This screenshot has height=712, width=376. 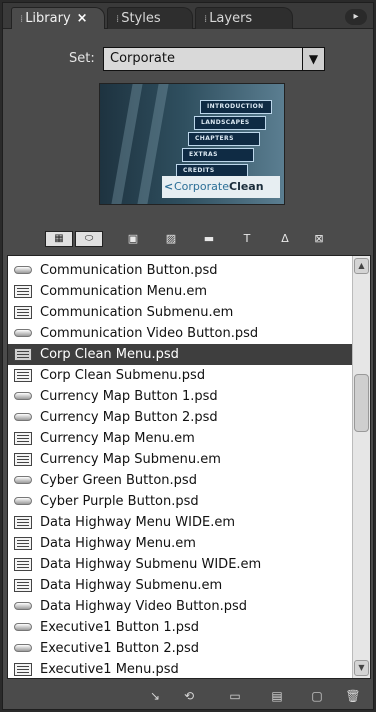 I want to click on list-item: Communication Submenu.em, so click(x=180, y=312).